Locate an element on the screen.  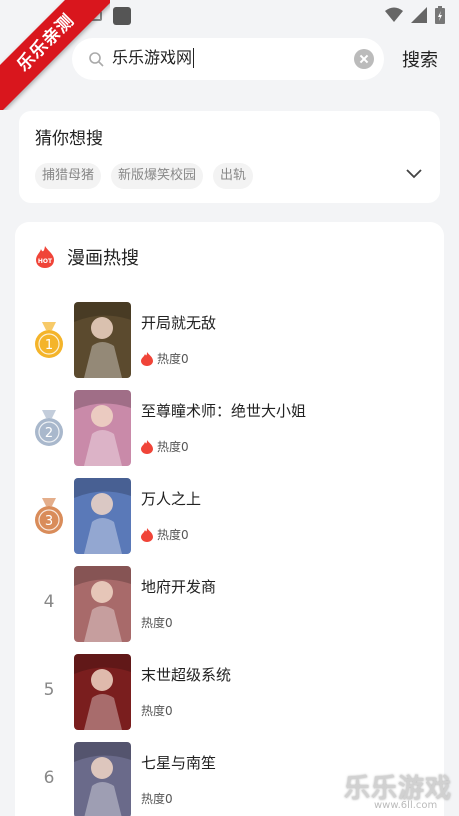
hot-list-item: 1 开局就无敌热度0 is located at coordinates (229, 342).